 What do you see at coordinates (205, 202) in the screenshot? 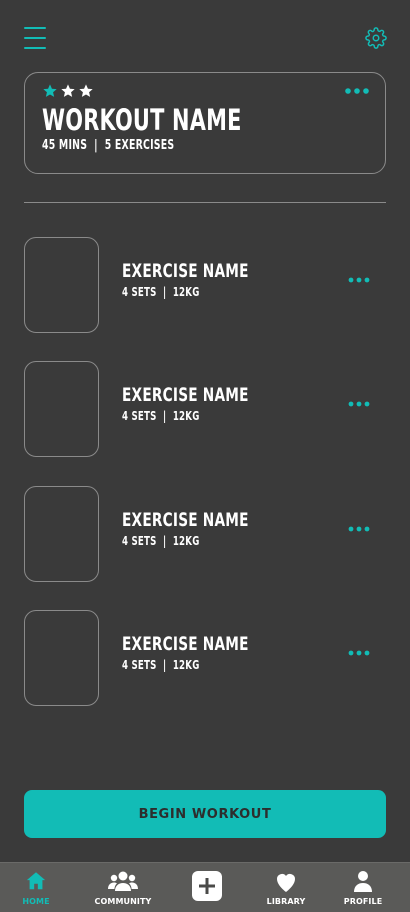
I see `divider` at bounding box center [205, 202].